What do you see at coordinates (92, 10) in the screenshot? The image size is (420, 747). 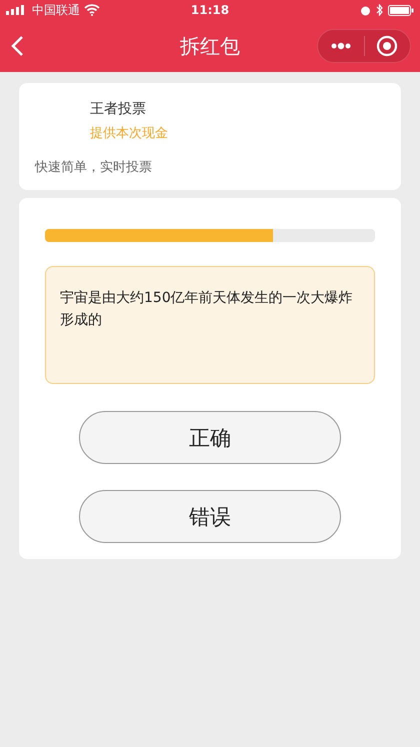 I see `wifi-icon` at bounding box center [92, 10].